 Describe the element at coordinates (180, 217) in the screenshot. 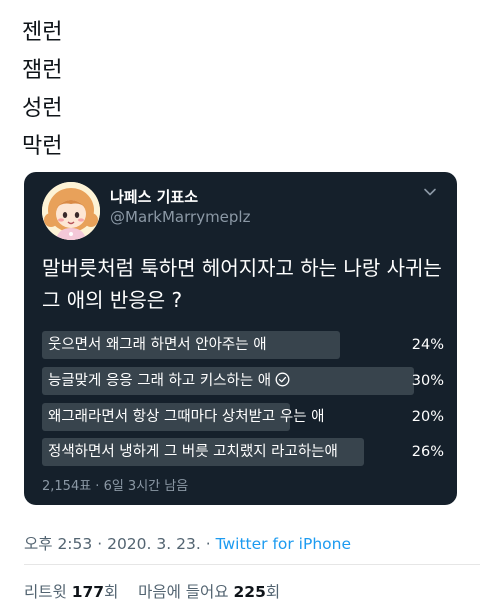

I see `user-handle: @MarkMarrymeplz` at that location.